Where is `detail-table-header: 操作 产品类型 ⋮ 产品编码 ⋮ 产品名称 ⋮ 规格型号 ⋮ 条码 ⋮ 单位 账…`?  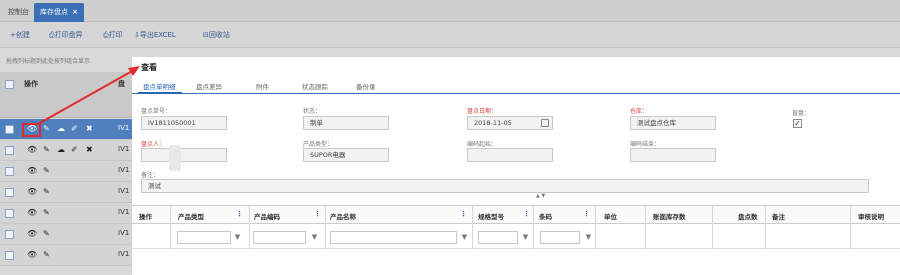 detail-table-header: 操作 产品类型 ⋮ 产品编码 ⋮ 产品名称 ⋮ 规格型号 ⋮ 条码 ⋮ 单位 账… is located at coordinates (516, 214).